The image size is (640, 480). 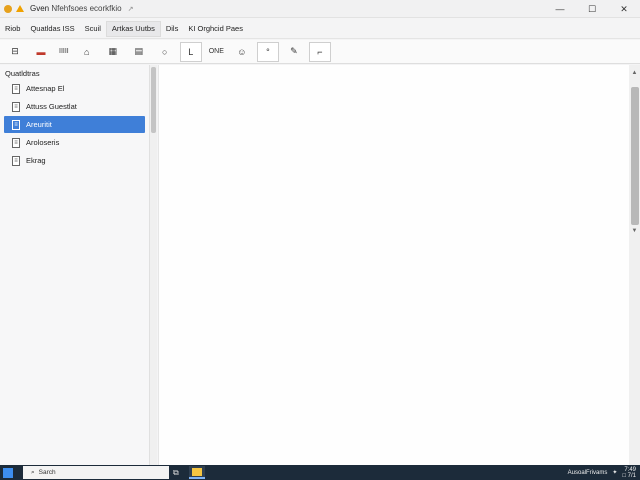 What do you see at coordinates (624, 9) in the screenshot?
I see `close-button: ✕` at bounding box center [624, 9].